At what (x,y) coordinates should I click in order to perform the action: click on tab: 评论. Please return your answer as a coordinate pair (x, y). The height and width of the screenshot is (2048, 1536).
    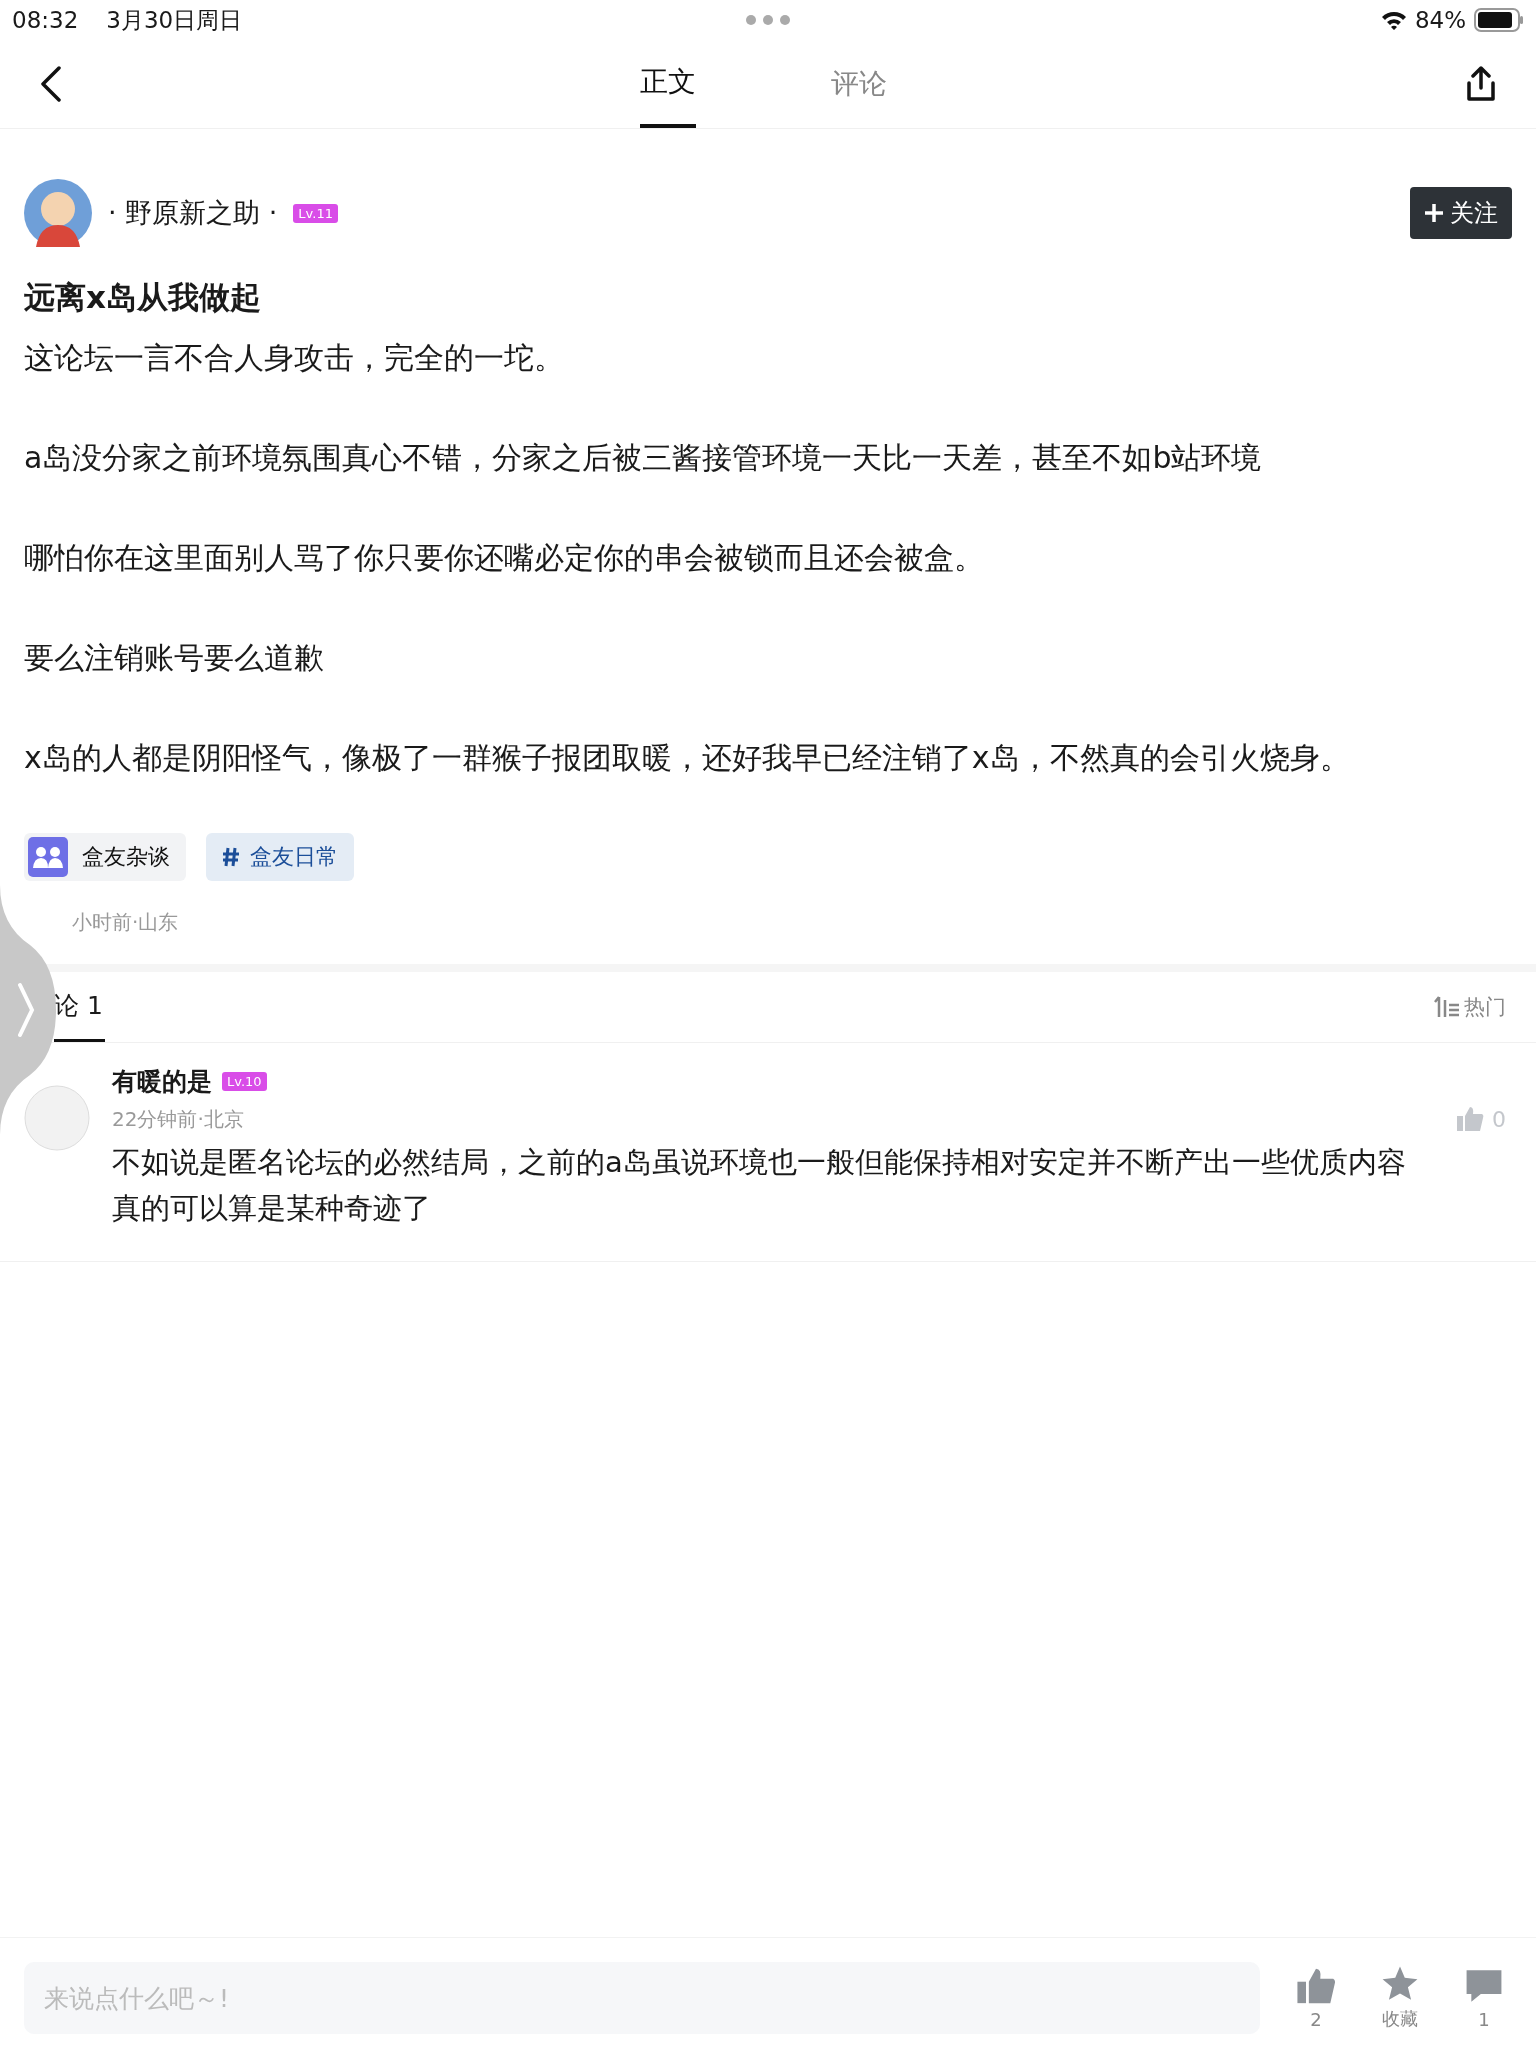
    Looking at the image, I should click on (859, 84).